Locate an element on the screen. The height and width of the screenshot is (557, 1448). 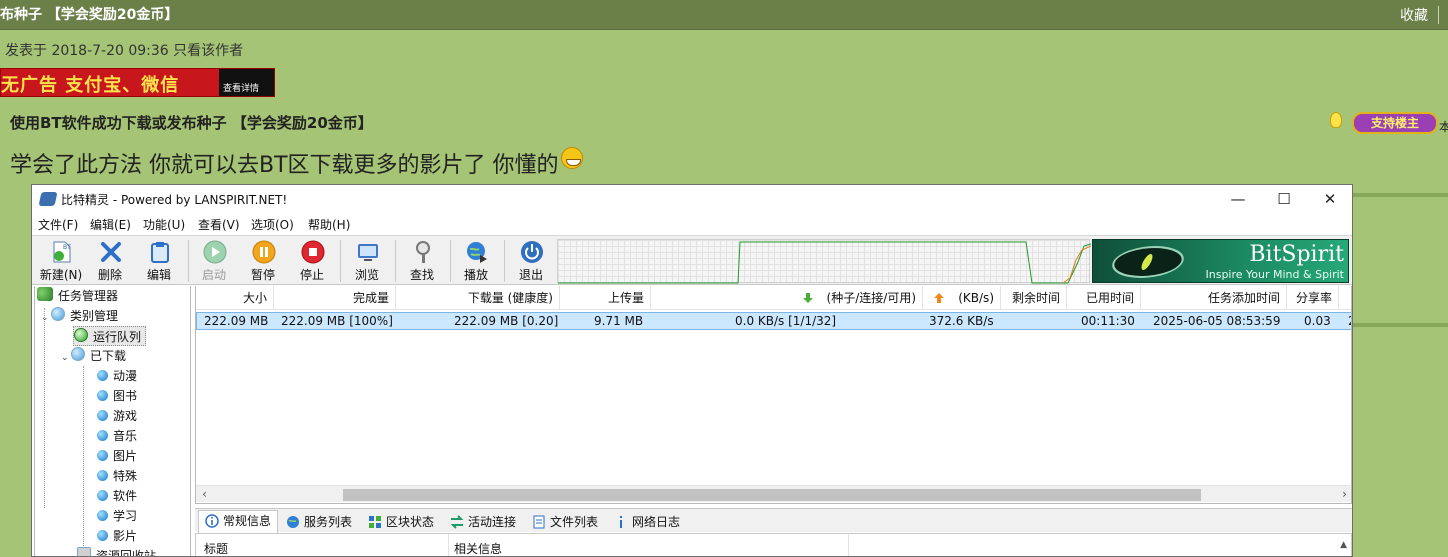
col-remaining: 剩余时间 is located at coordinates (1034, 298).